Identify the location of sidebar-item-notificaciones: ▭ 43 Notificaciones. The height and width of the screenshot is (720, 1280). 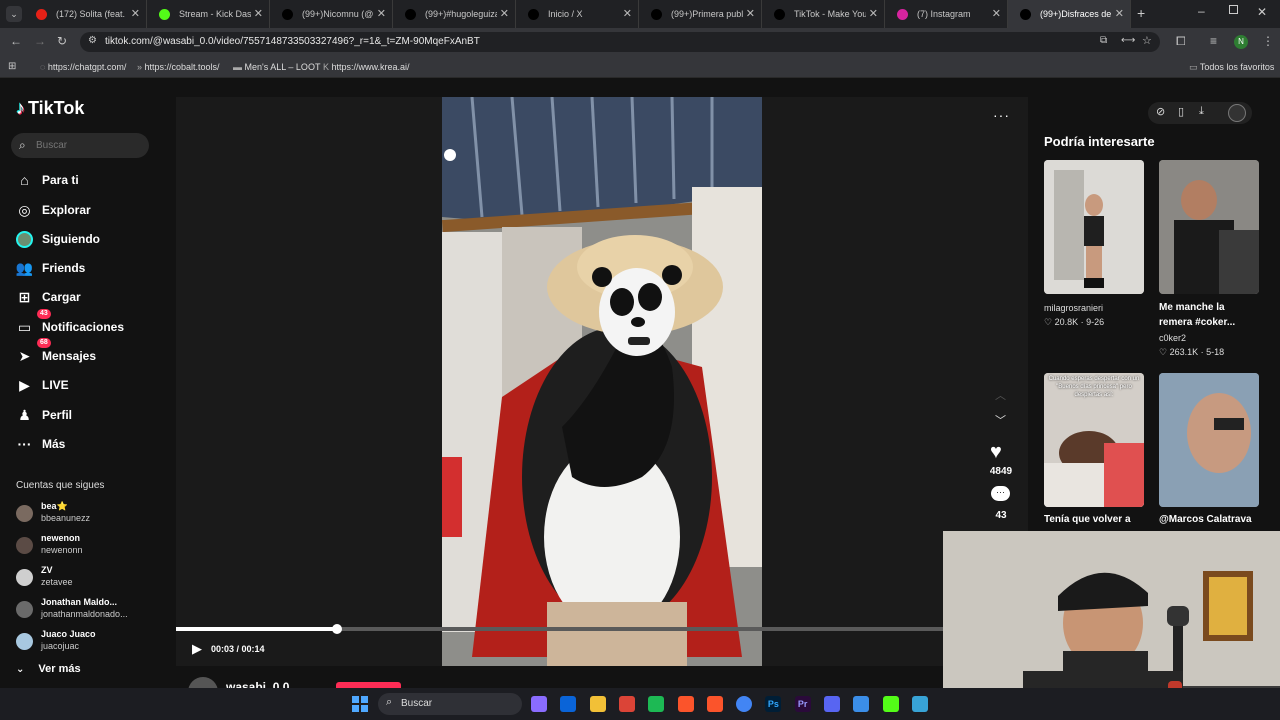
(70, 324).